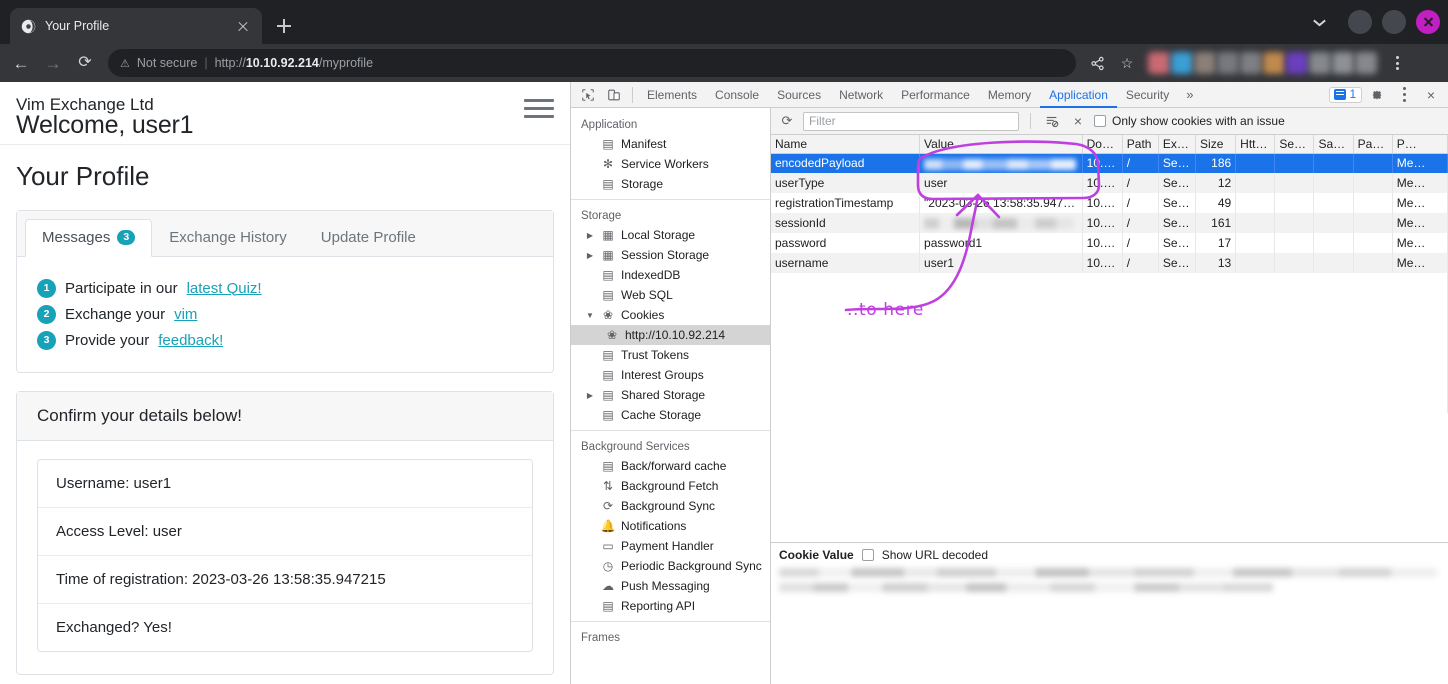 The width and height of the screenshot is (1448, 684). I want to click on column-path: Path, so click(1140, 144).